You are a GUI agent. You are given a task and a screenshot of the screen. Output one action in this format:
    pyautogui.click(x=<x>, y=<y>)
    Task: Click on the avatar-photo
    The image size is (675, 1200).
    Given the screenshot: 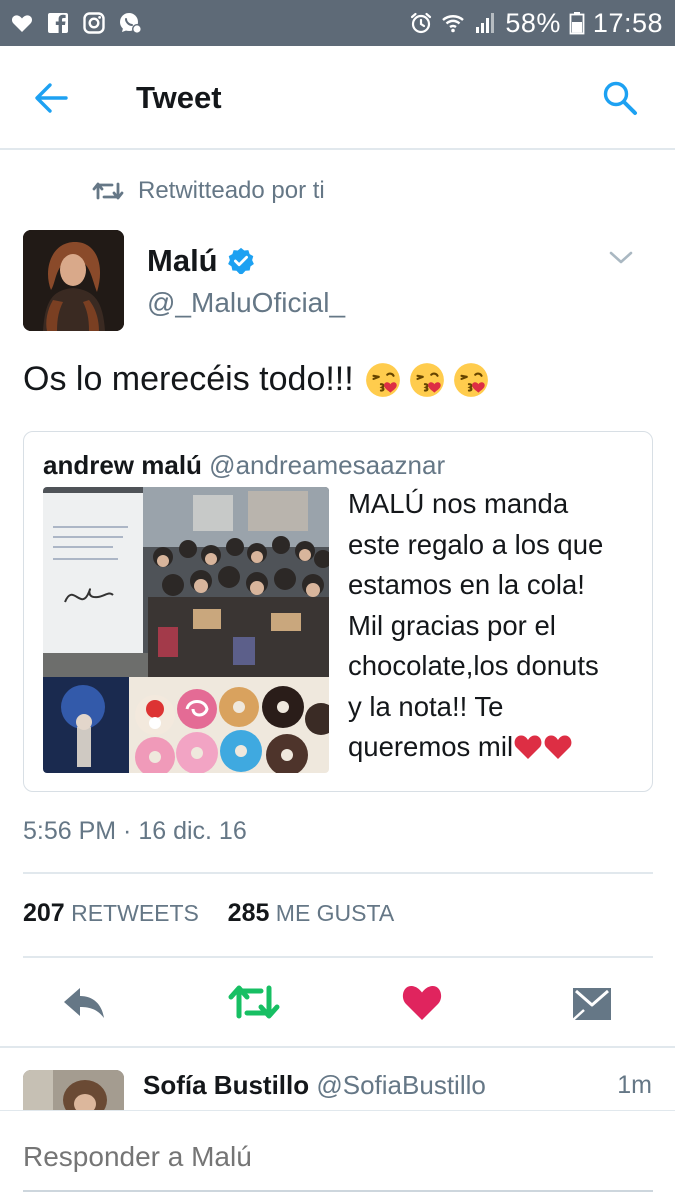 What is the action you would take?
    pyautogui.click(x=73, y=280)
    